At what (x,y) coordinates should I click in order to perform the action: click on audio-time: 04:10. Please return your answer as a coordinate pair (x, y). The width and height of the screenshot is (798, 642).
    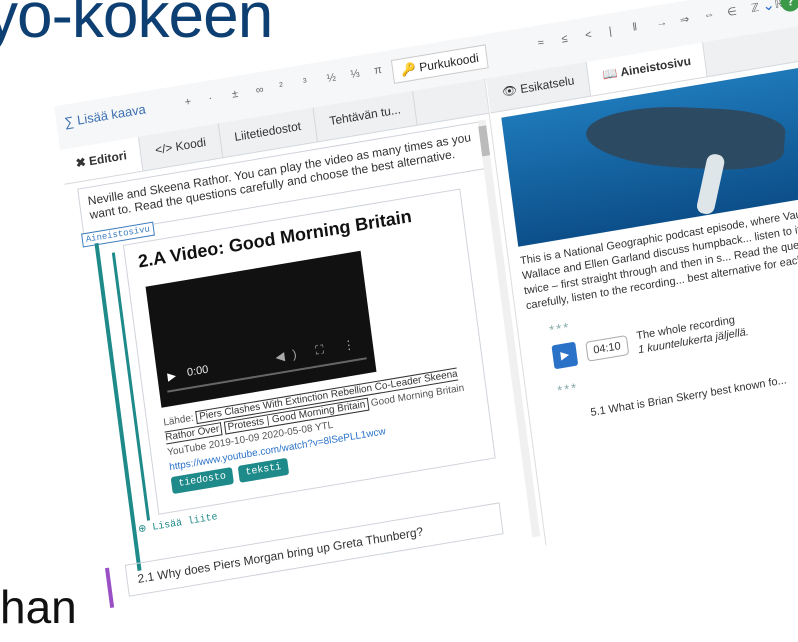
    Looking at the image, I should click on (607, 348).